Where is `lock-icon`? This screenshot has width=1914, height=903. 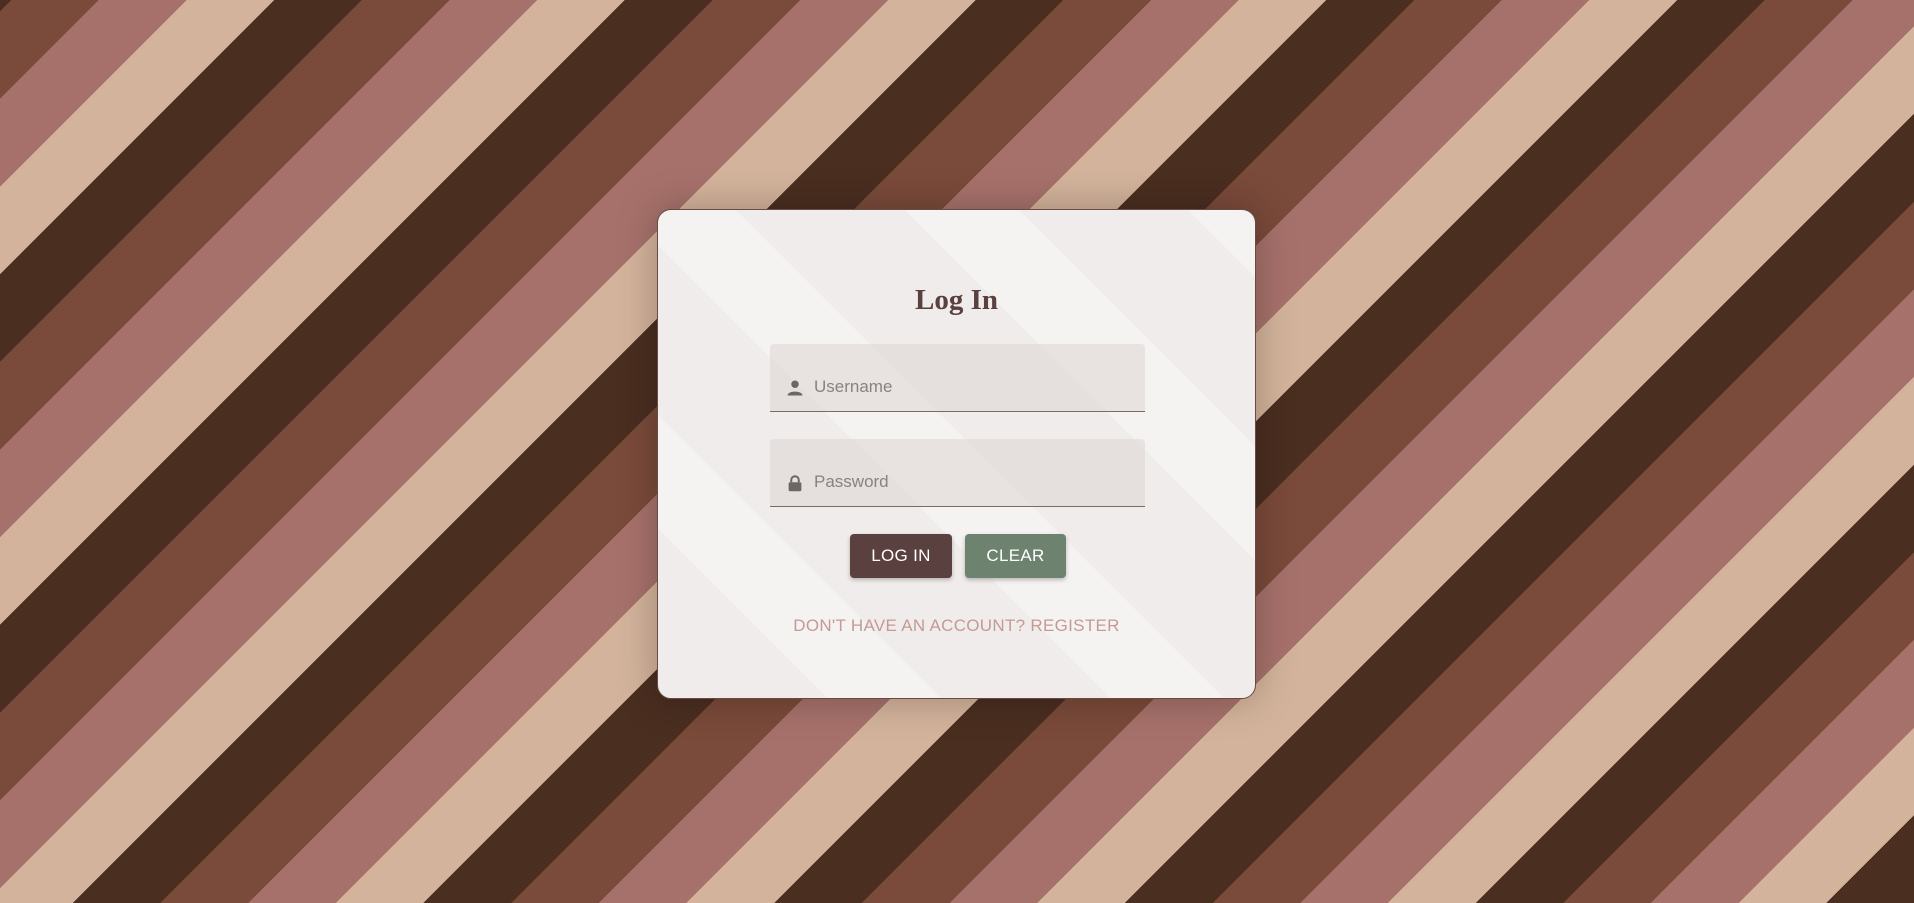
lock-icon is located at coordinates (795, 483).